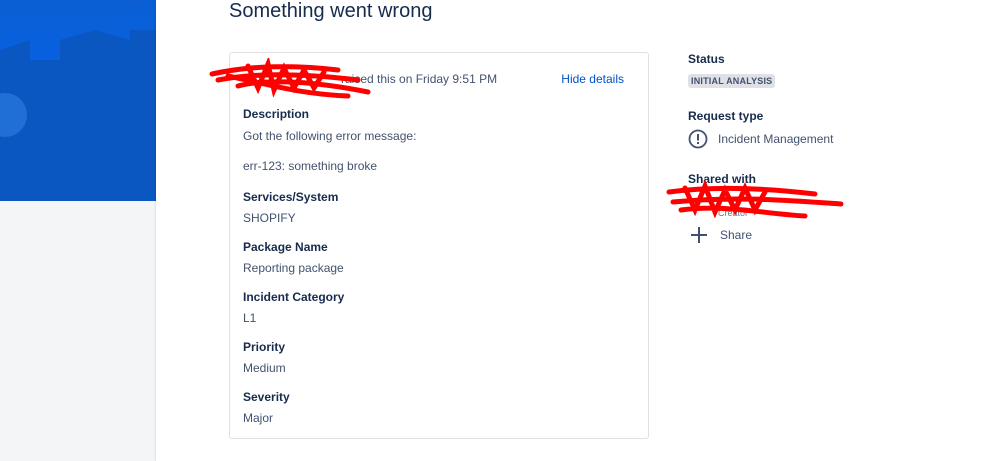 Image resolution: width=999 pixels, height=461 pixels. What do you see at coordinates (293, 268) in the screenshot?
I see `field-value-package: Reporting package` at bounding box center [293, 268].